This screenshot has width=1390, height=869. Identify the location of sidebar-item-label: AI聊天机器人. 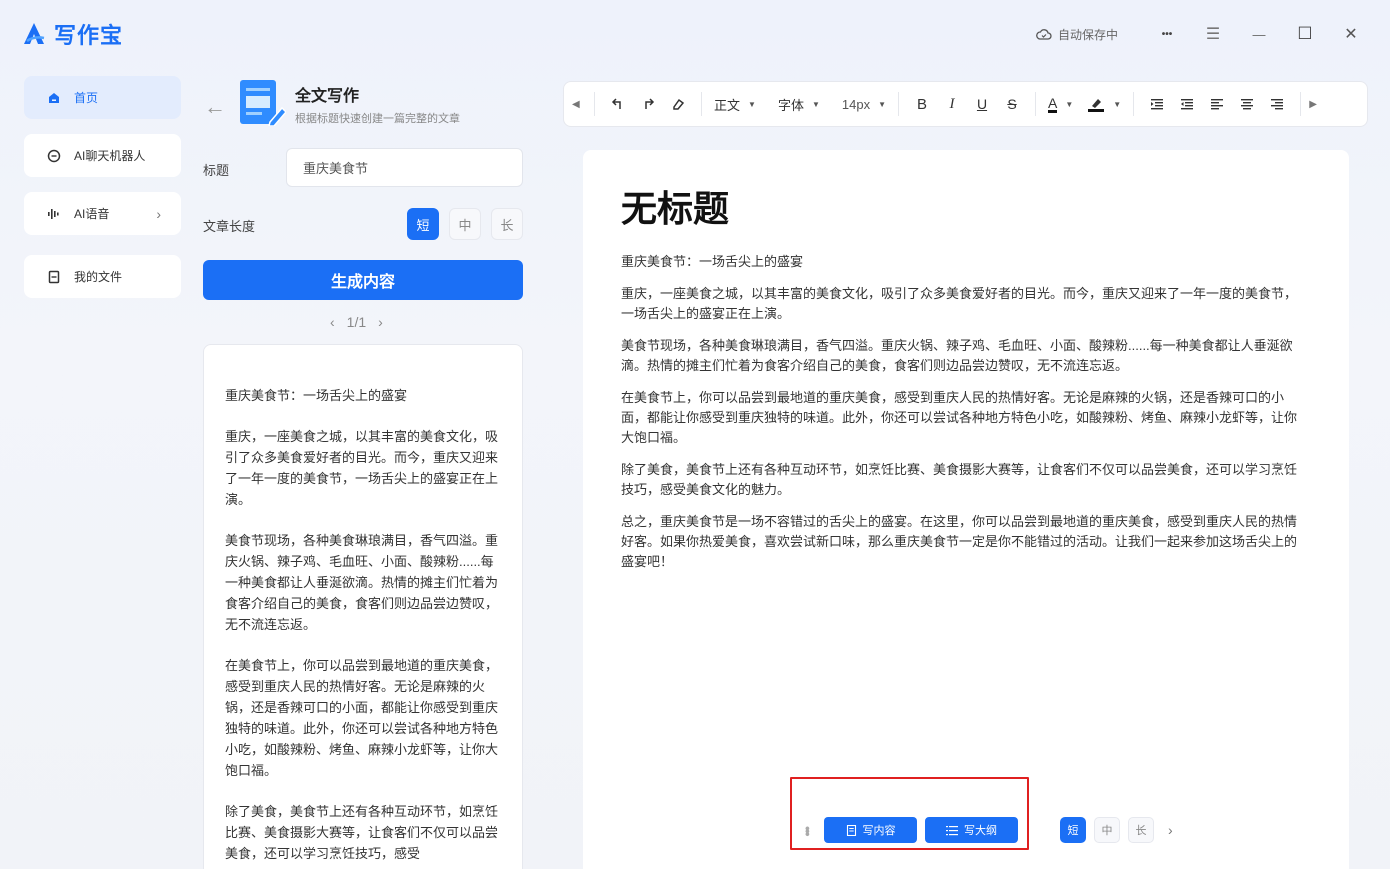
(110, 156).